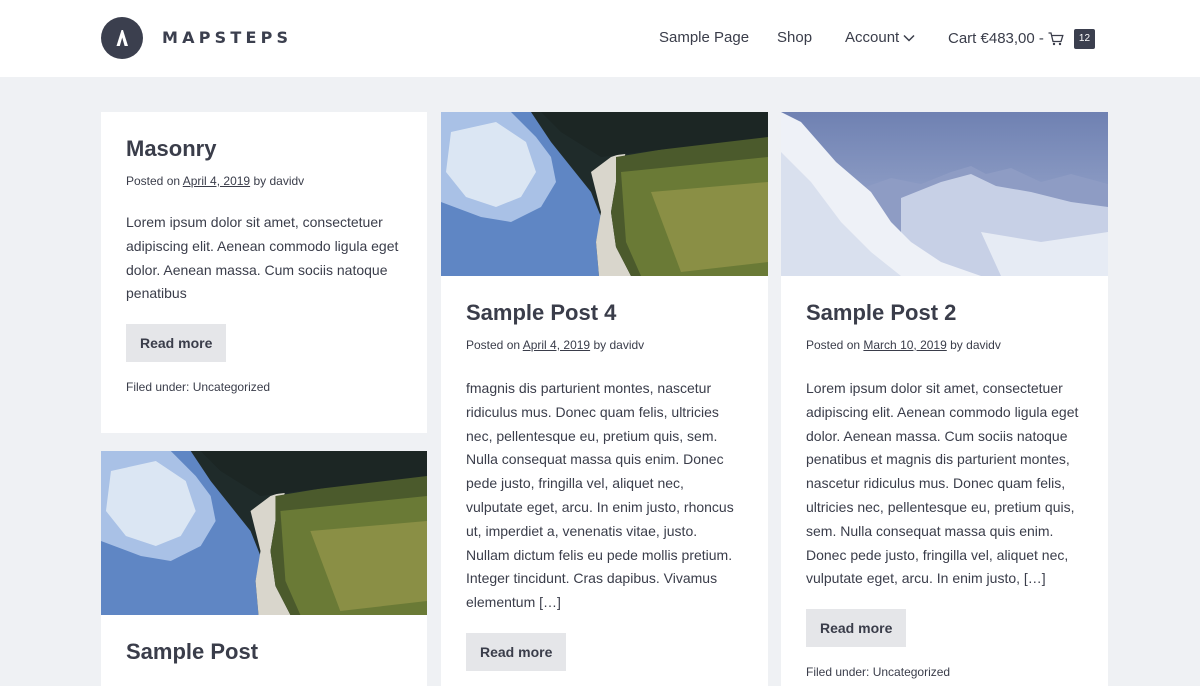 This screenshot has height=686, width=1200. Describe the element at coordinates (909, 38) in the screenshot. I see `chevron-down-icon` at that location.